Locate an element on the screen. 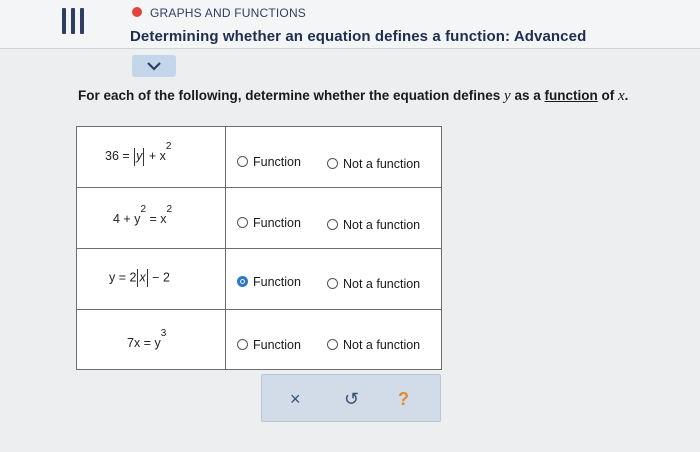 This screenshot has width=700, height=452. eq-part: 7x = y is located at coordinates (144, 343).